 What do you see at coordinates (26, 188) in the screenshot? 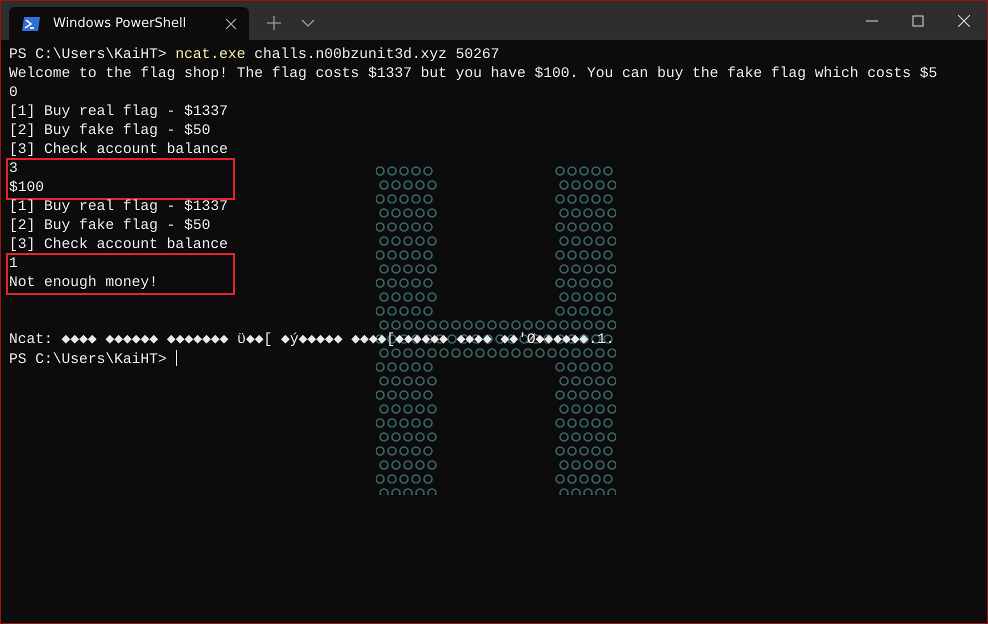
I see `output-line: $100` at bounding box center [26, 188].